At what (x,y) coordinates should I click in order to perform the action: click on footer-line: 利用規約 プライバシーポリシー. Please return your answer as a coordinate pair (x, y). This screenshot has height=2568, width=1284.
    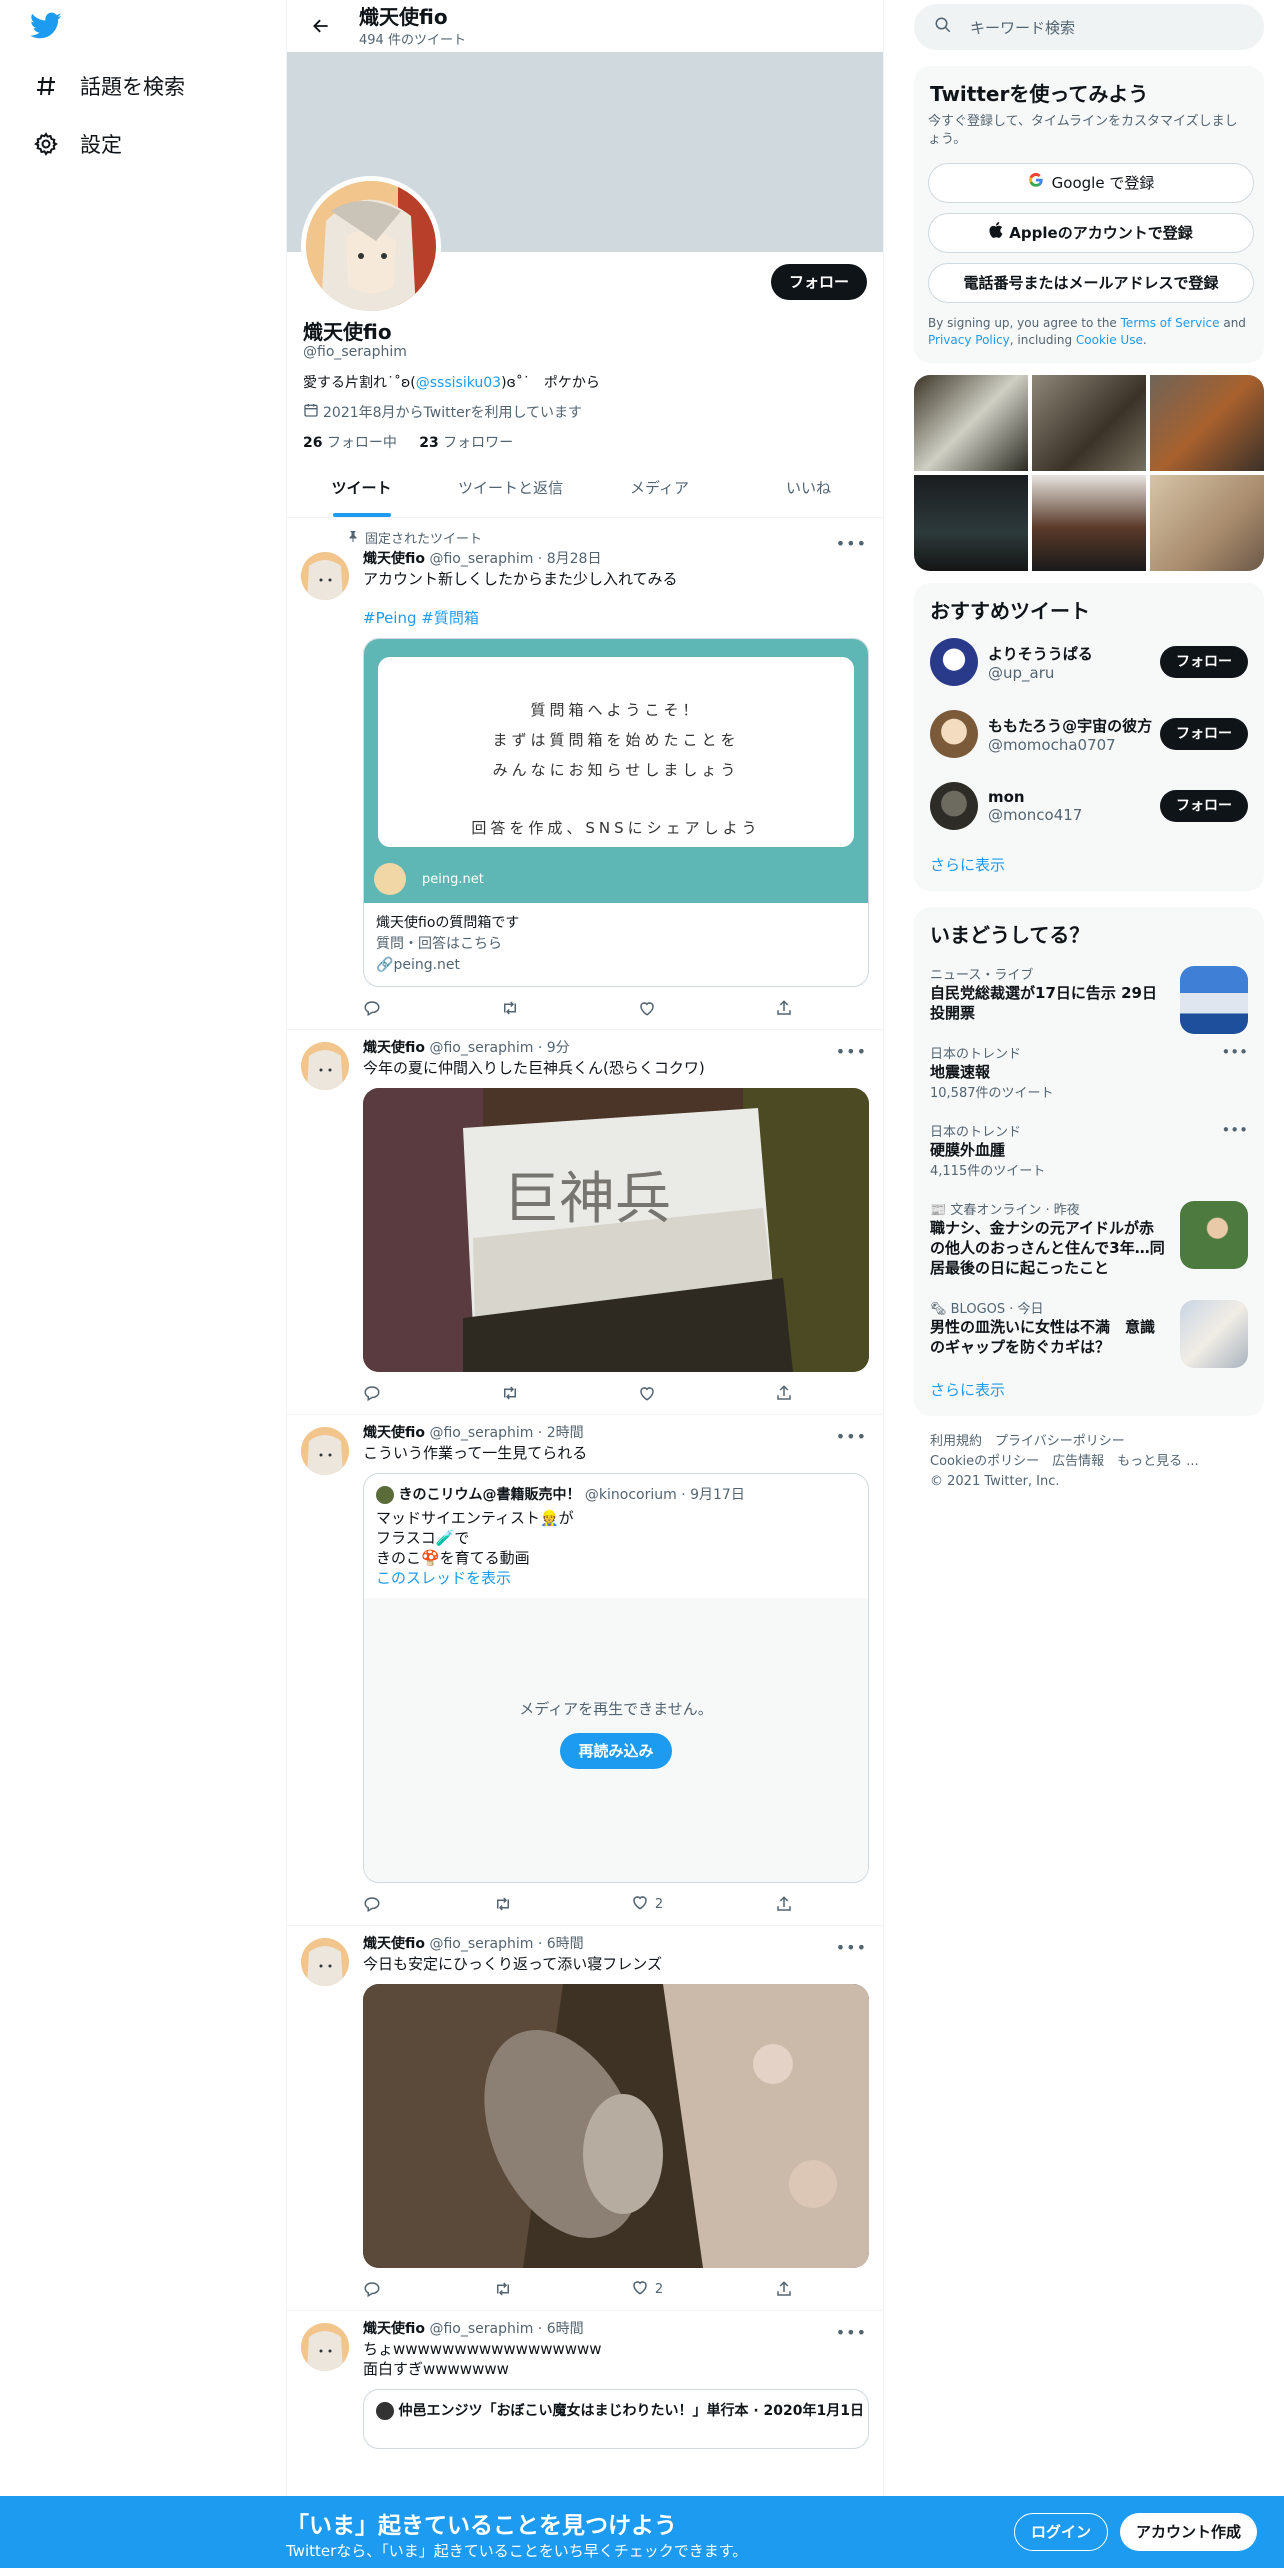
    Looking at the image, I should click on (1089, 1442).